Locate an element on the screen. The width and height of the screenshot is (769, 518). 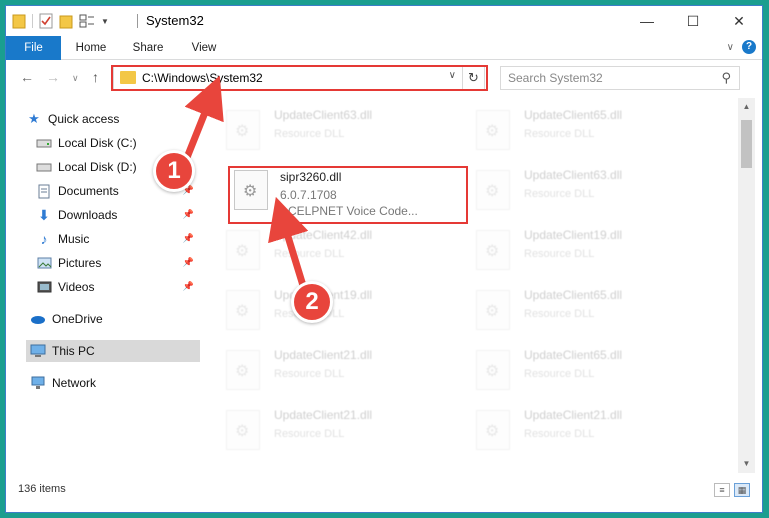
tab-home: Home is located at coordinates (91, 48).